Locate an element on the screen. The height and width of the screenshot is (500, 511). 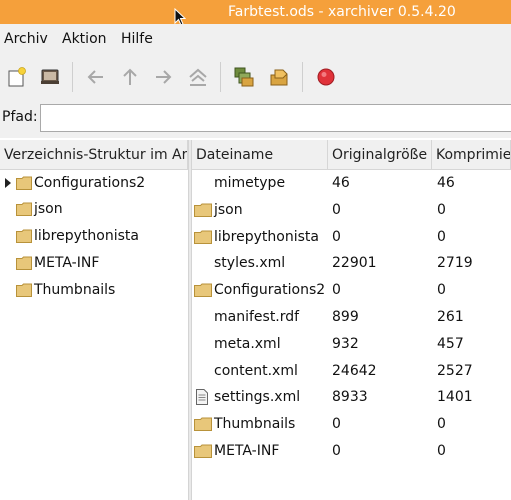
open-archive-icon is located at coordinates (50, 77).